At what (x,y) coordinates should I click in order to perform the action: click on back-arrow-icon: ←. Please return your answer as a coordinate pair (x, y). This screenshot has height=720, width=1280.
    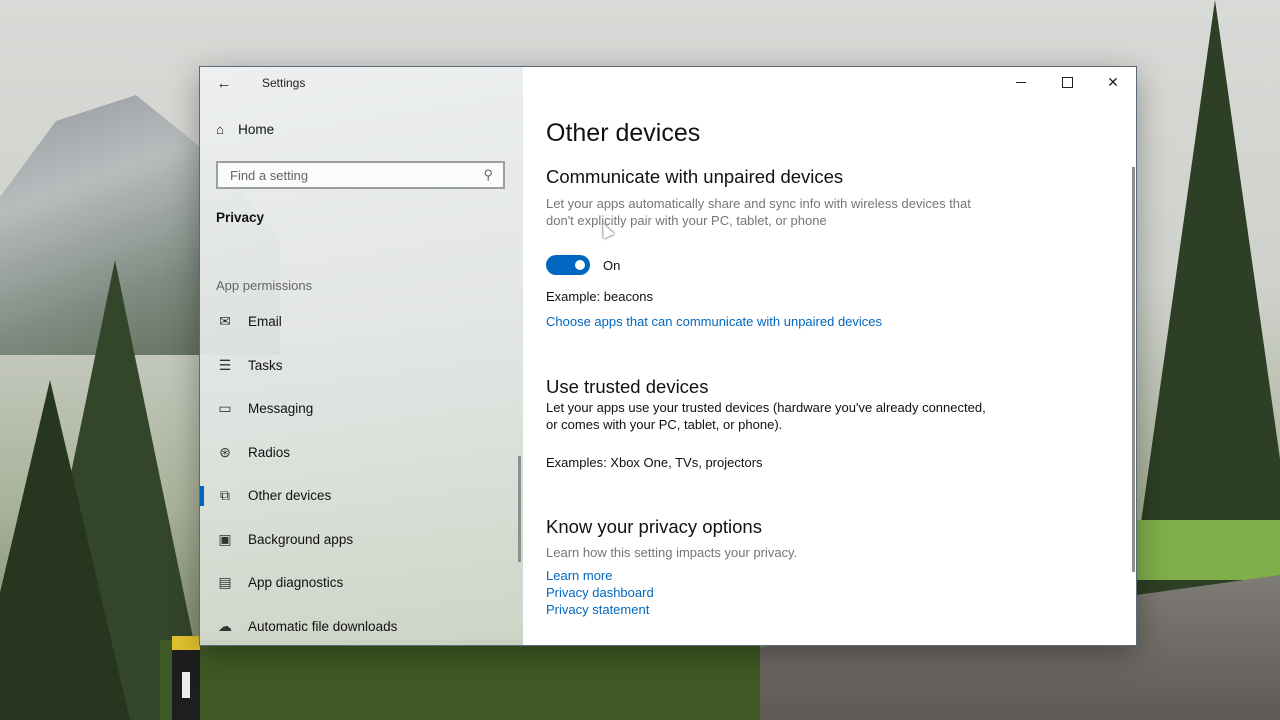
    Looking at the image, I should click on (224, 83).